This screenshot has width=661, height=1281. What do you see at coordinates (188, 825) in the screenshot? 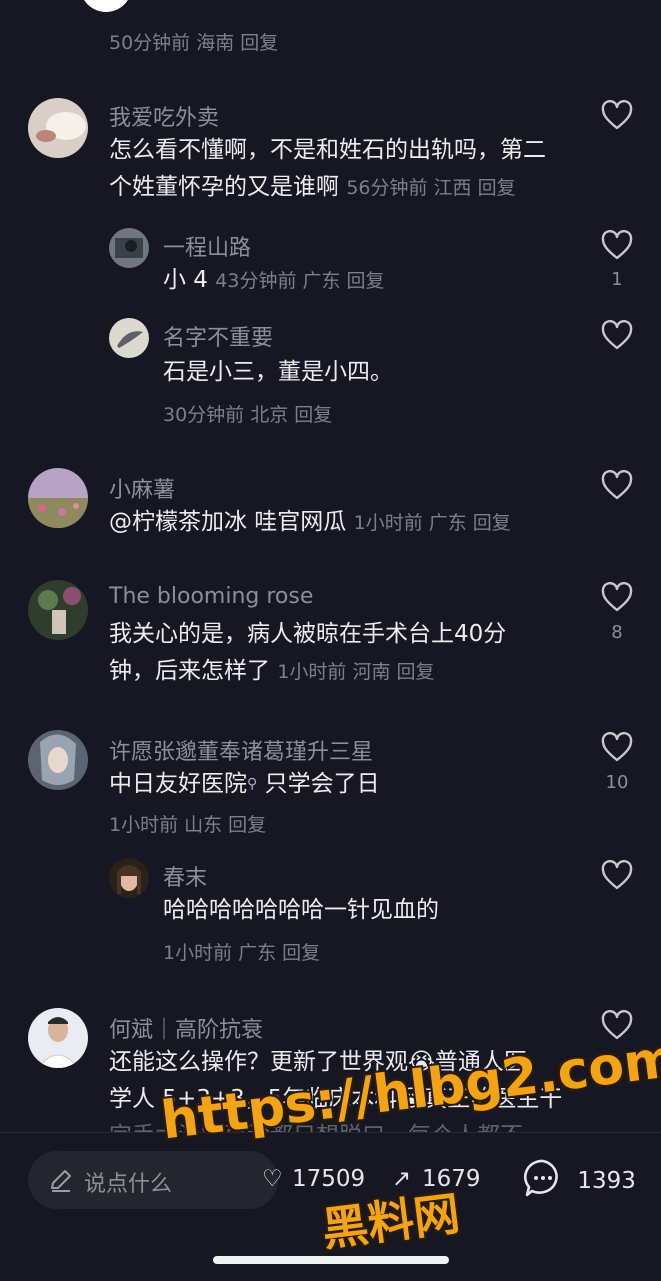
I see `comment-meta: 1小时前 山东 回复` at bounding box center [188, 825].